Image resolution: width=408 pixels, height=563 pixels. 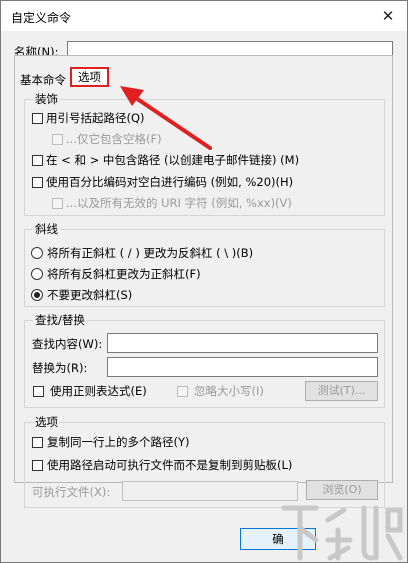 I want to click on replace-label: 替换为(R):, so click(x=60, y=368).